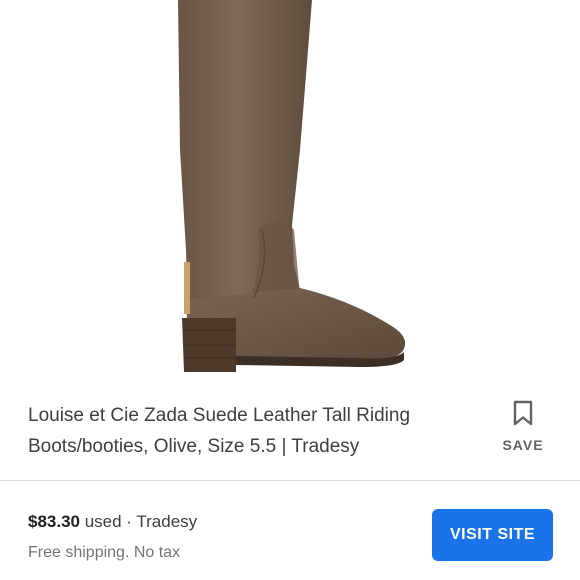 Image resolution: width=580 pixels, height=580 pixels. Describe the element at coordinates (54, 521) in the screenshot. I see `price: $83.30` at that location.